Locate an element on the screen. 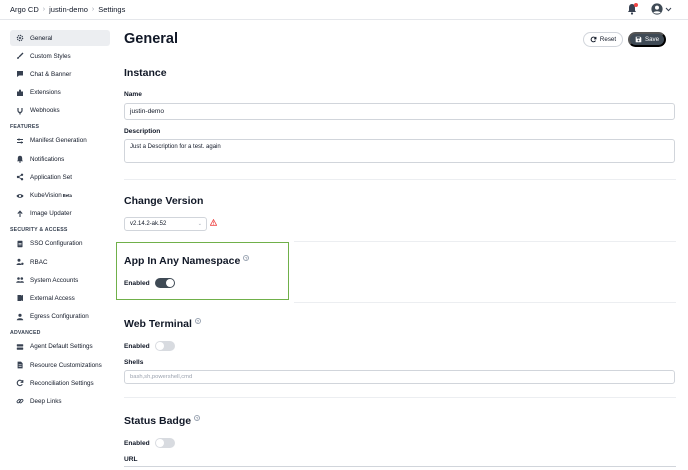 The height and width of the screenshot is (470, 688). status-badge-title-text: Status Badge is located at coordinates (158, 421).